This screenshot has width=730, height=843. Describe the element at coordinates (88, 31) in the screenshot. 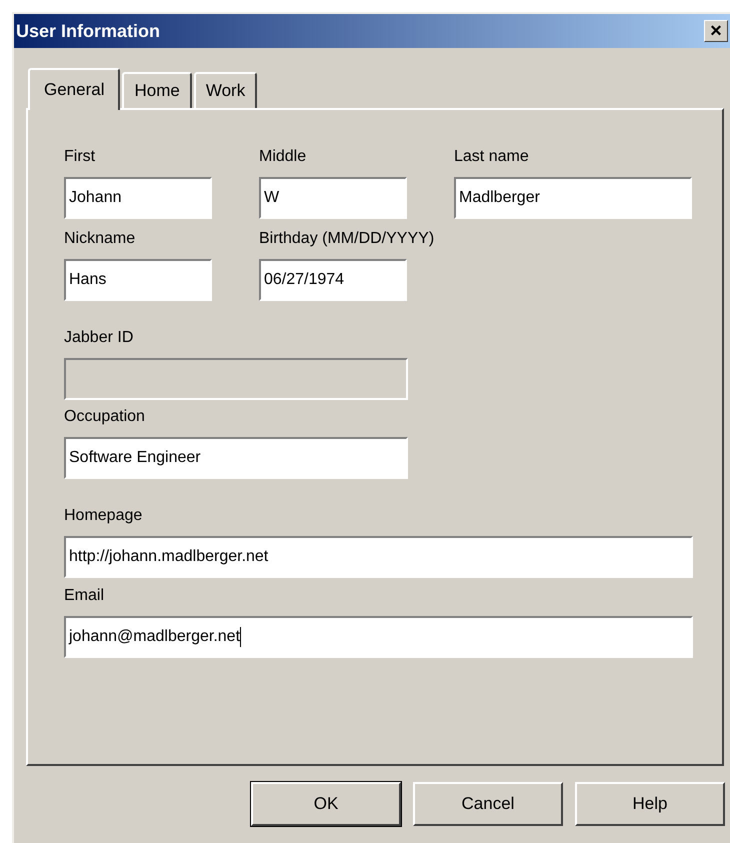

I see `window-title: User Information` at that location.